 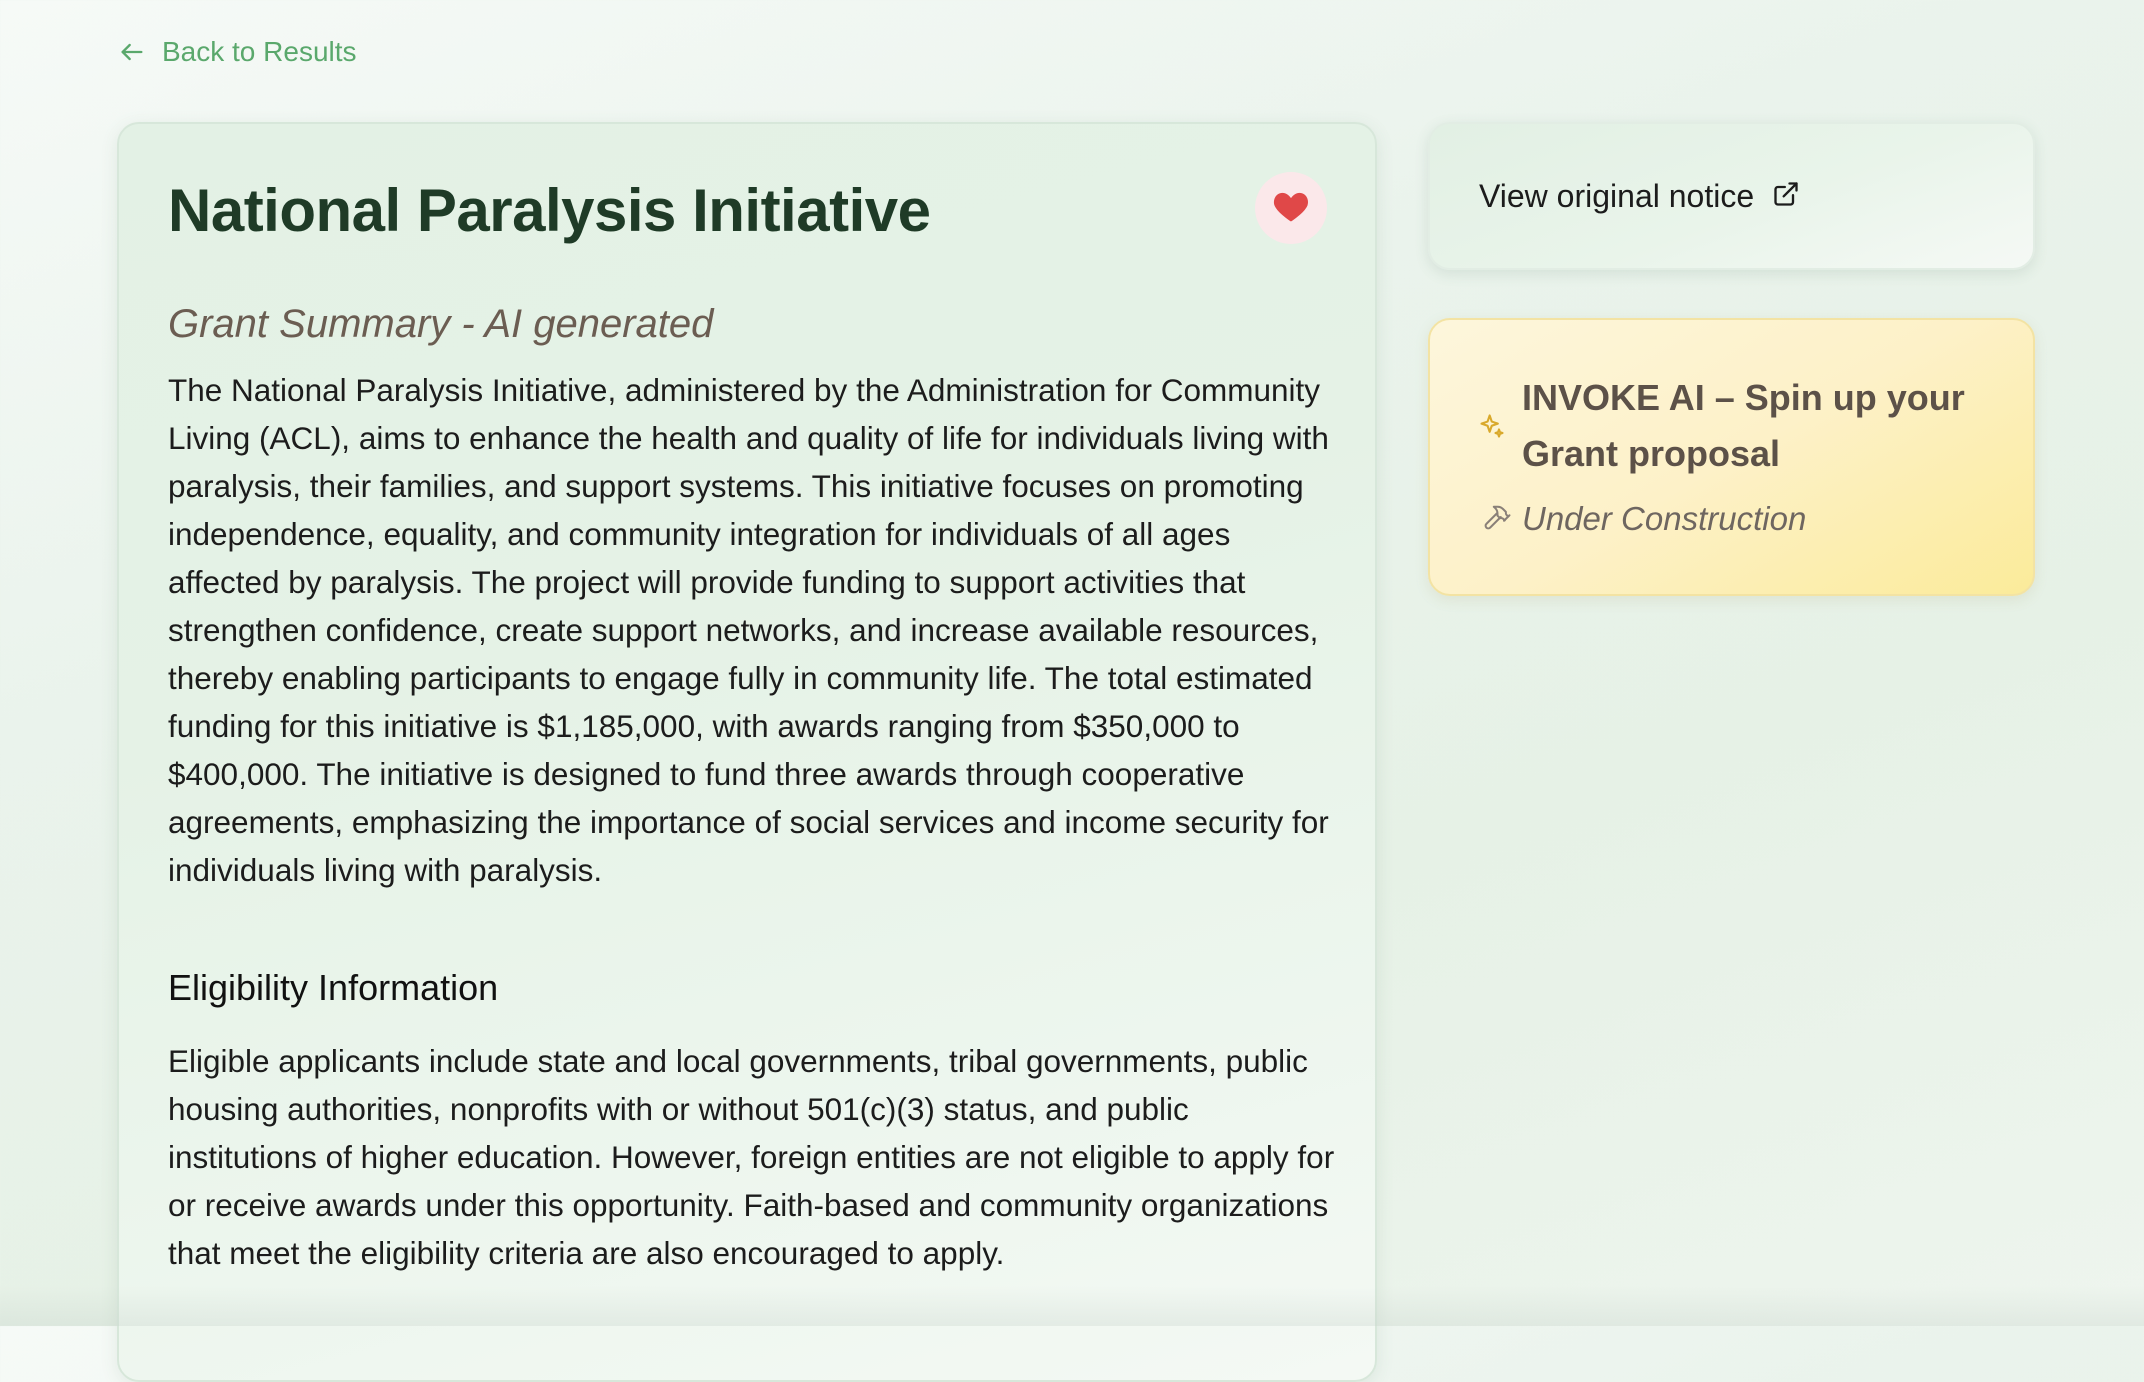 I want to click on view-original-notice-button: View original notice, so click(x=1731, y=196).